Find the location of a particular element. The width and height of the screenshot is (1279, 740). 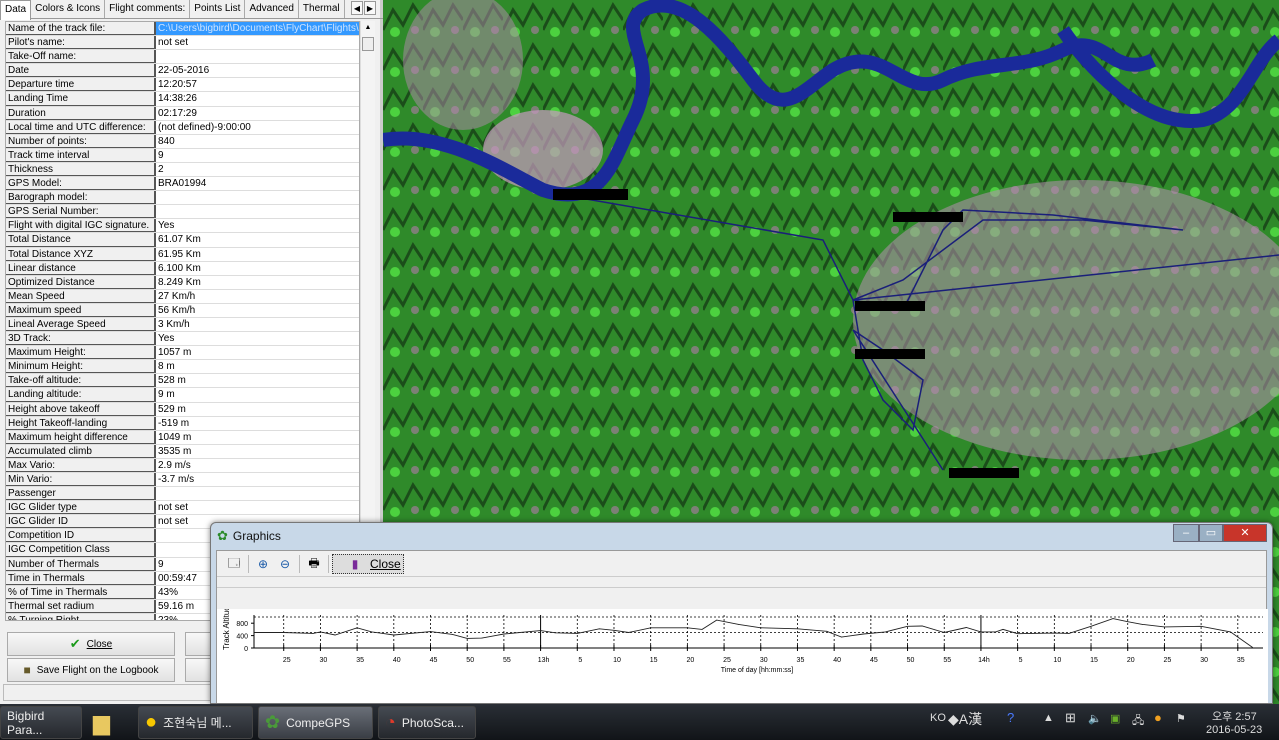

table-row: Landing altitude: 9 m is located at coordinates (182, 395).